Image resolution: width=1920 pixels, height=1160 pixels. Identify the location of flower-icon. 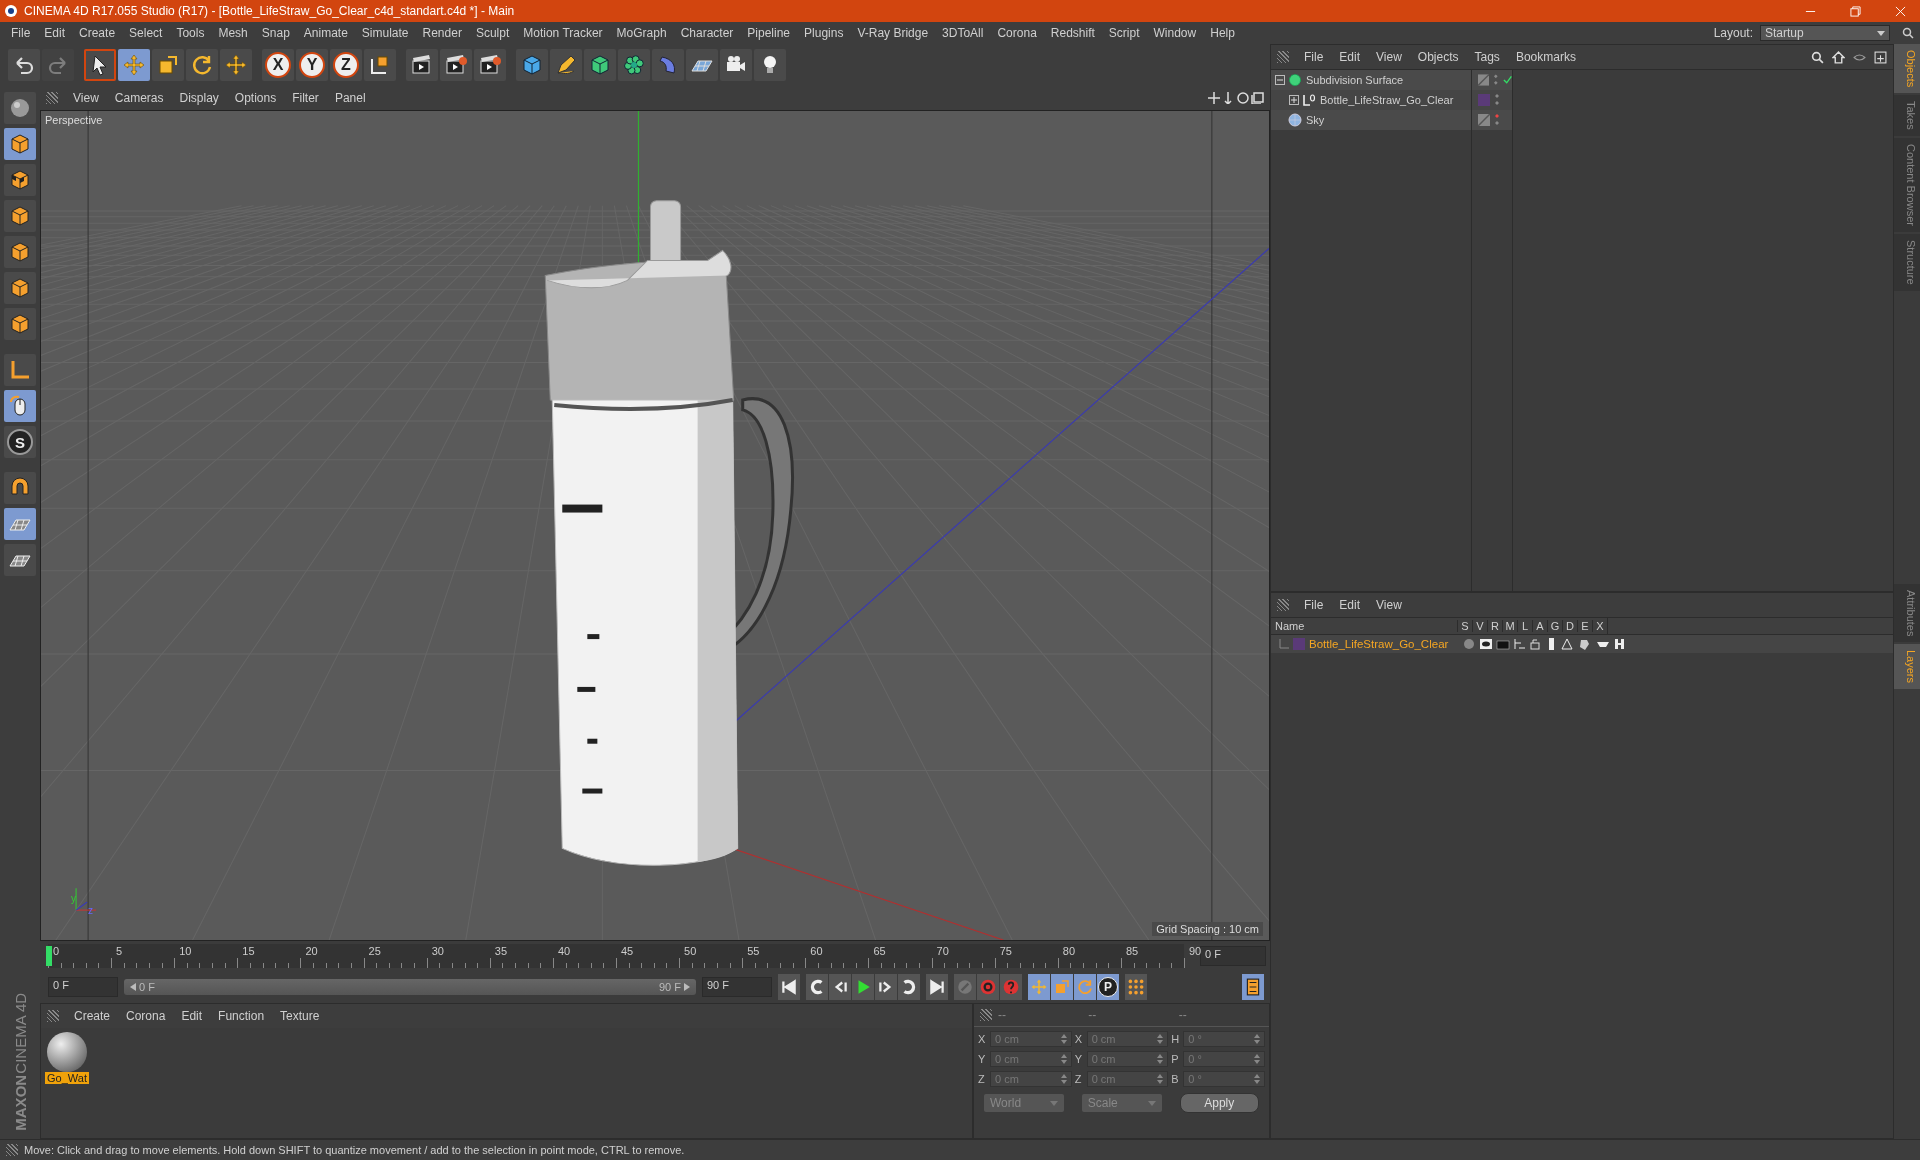
(634, 65).